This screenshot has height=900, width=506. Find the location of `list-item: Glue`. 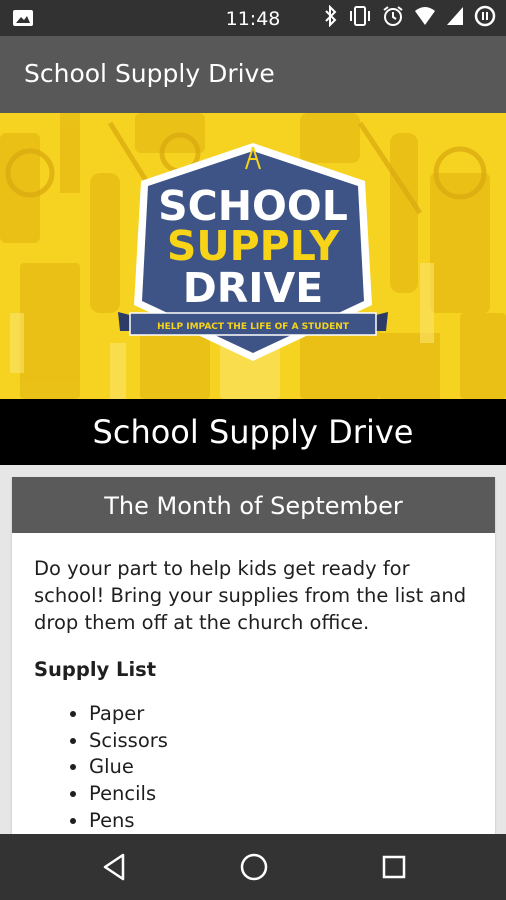

list-item: Glue is located at coordinates (281, 767).